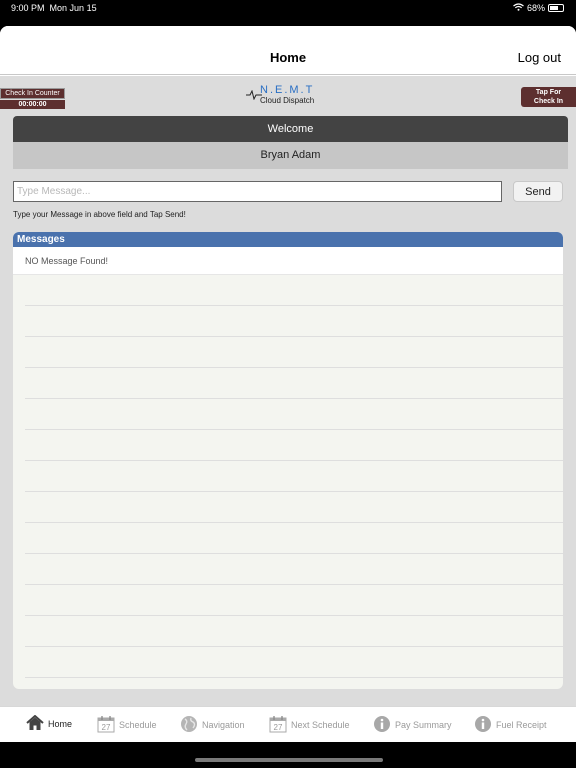 This screenshot has width=576, height=768. What do you see at coordinates (290, 155) in the screenshot?
I see `user-name: Bryan Adam` at bounding box center [290, 155].